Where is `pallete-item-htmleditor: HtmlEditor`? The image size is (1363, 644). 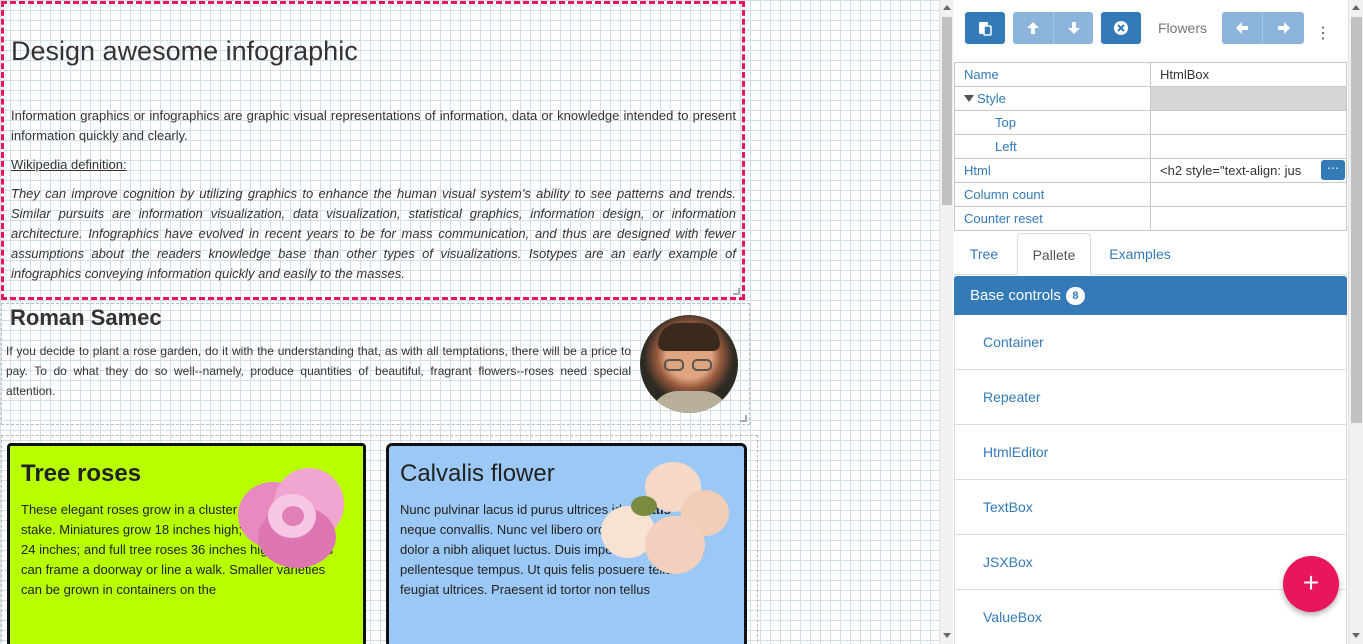 pallete-item-htmleditor: HtmlEditor is located at coordinates (1150, 452).